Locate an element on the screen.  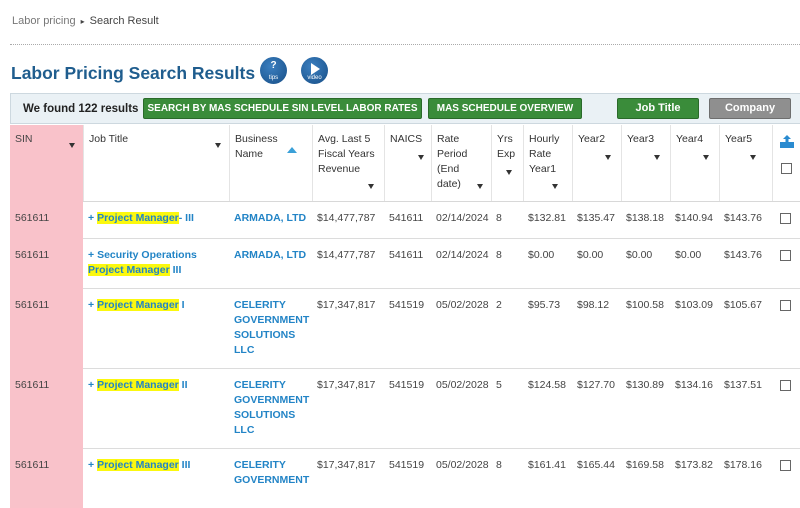
col-hourly-rate-year1: Hourly Rate Year1 is located at coordinates (547, 163).